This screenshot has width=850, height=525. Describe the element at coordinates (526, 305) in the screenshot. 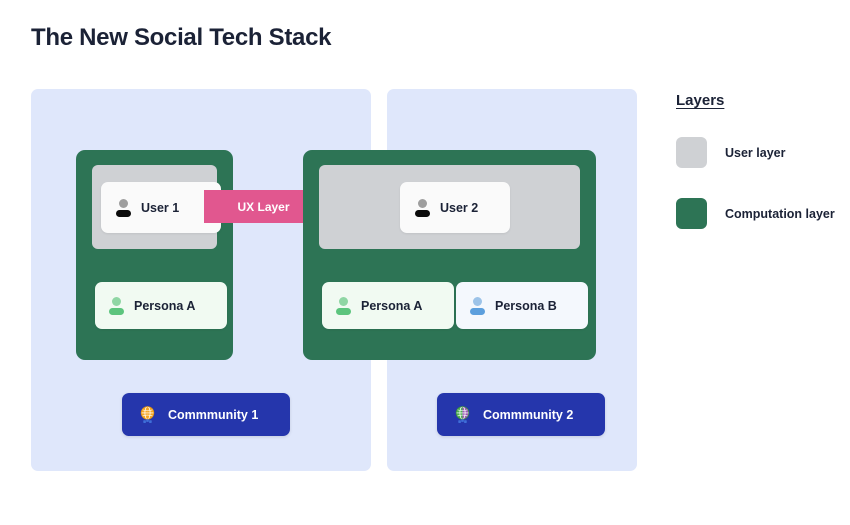

I see `persona-card-label: Persona B` at that location.